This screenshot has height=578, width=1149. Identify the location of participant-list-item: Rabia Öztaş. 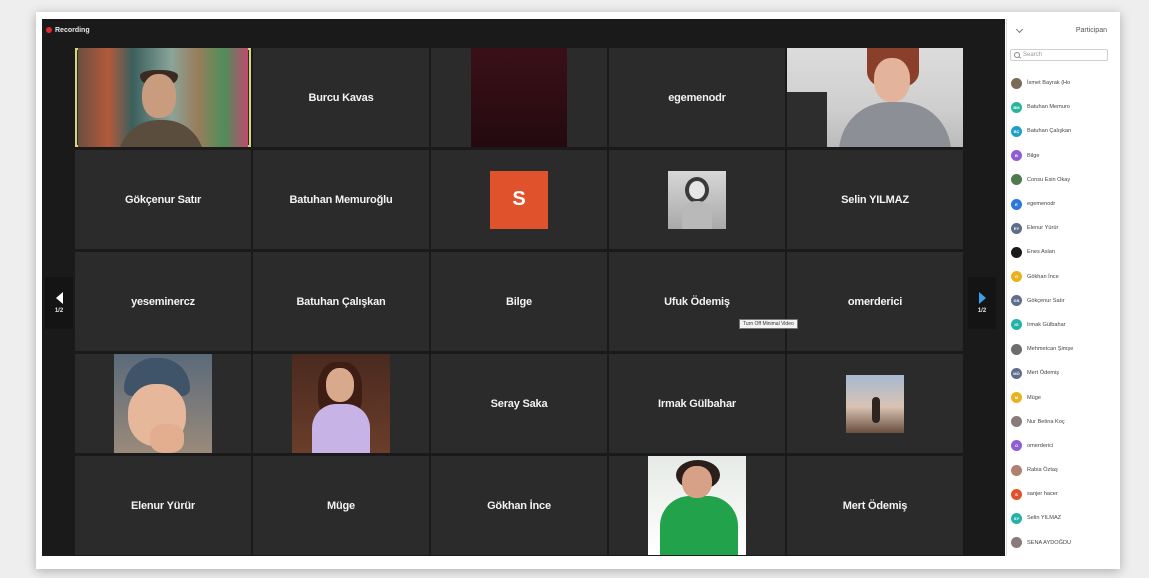
(1059, 470).